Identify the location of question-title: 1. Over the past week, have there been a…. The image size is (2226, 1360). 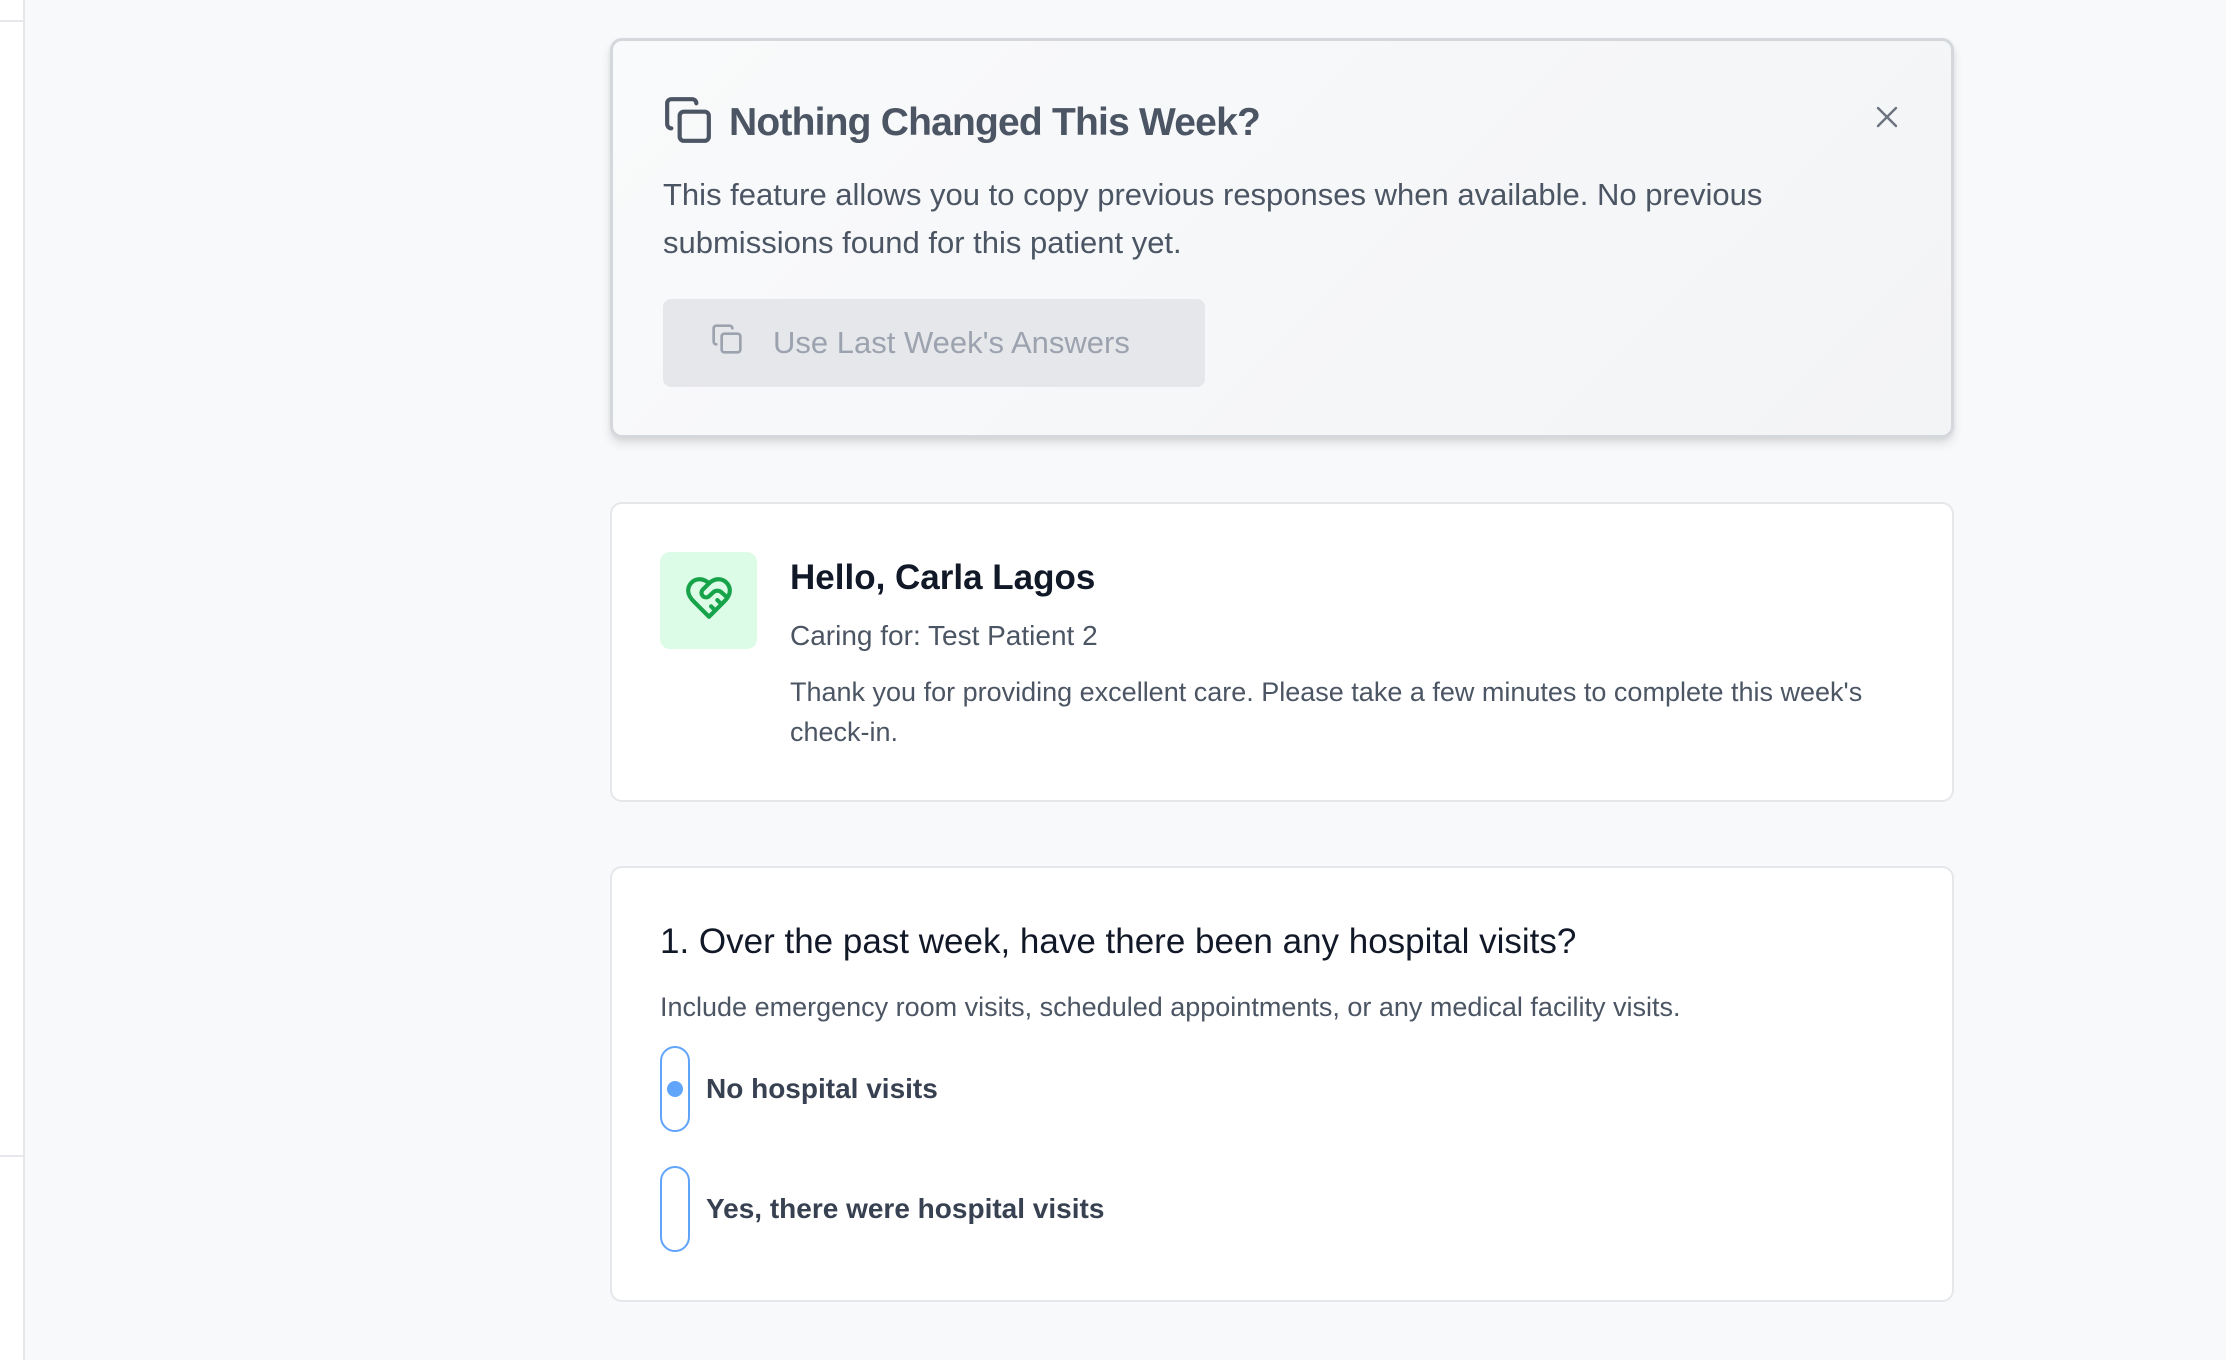
(1118, 941).